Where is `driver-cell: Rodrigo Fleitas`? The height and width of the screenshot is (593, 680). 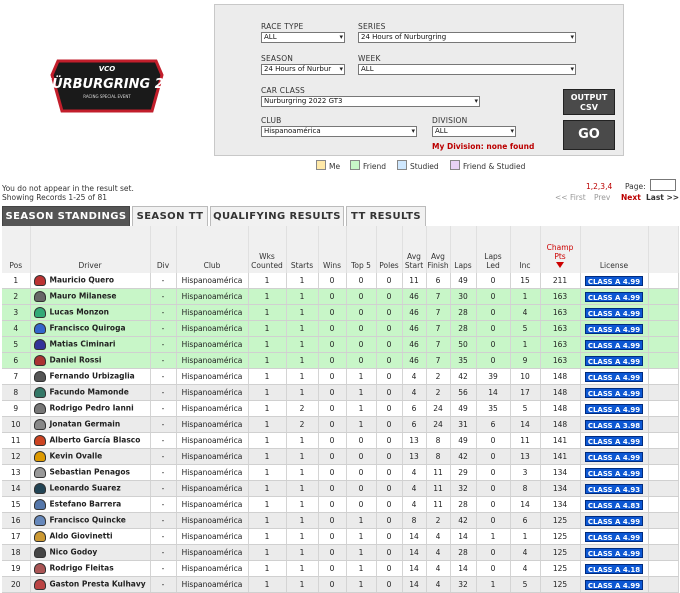 driver-cell: Rodrigo Fleitas is located at coordinates (90, 568).